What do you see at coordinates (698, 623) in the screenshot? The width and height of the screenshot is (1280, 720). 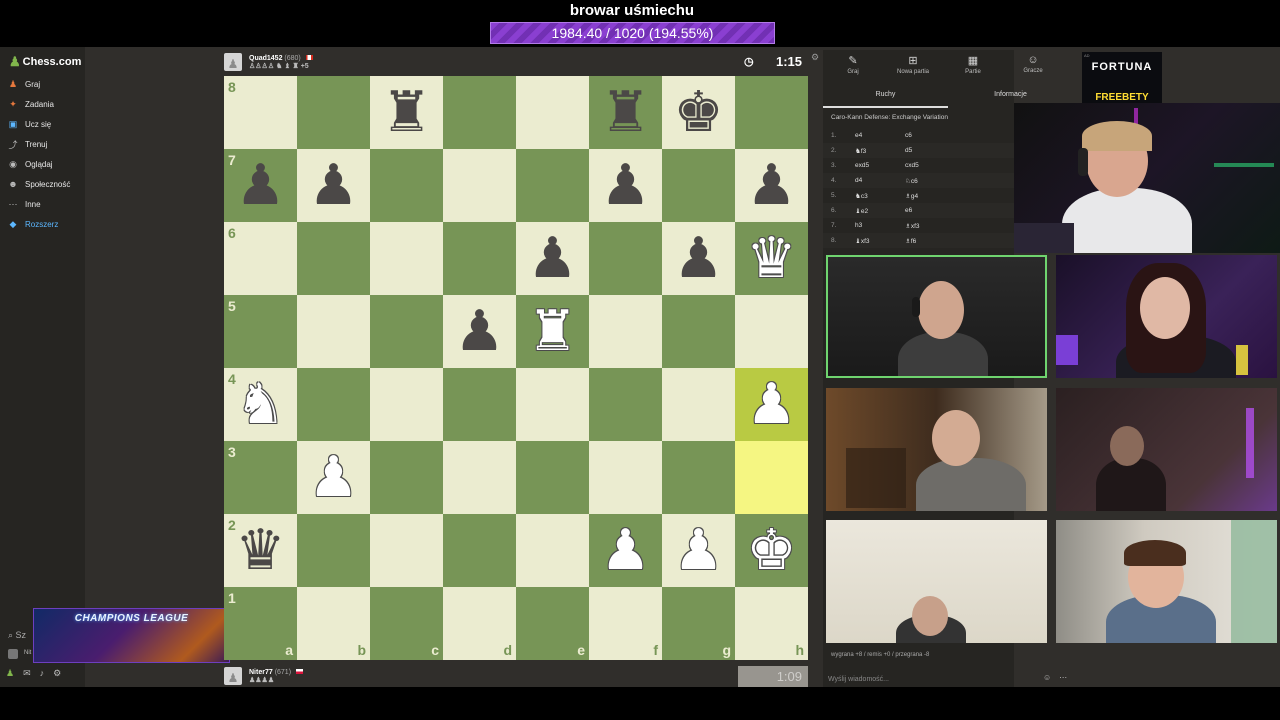 I see `square-g1: g` at bounding box center [698, 623].